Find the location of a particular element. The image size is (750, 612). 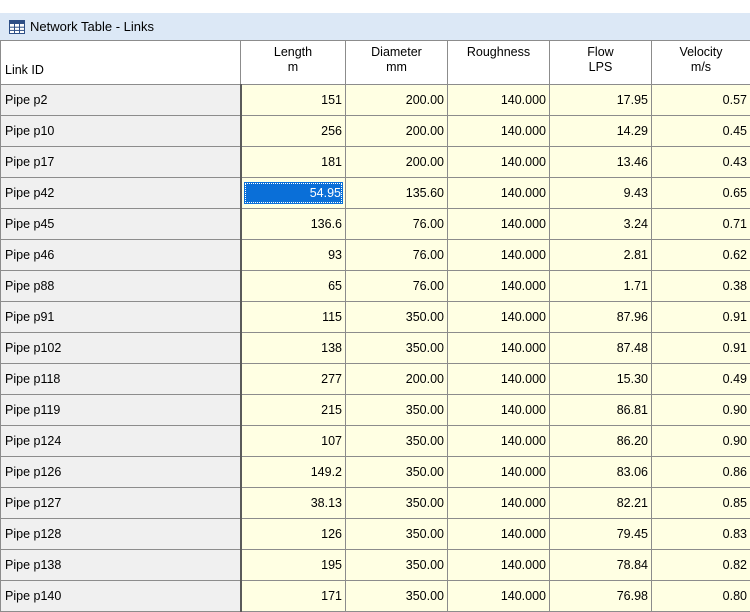

flow-cell: 87.96 is located at coordinates (600, 317).